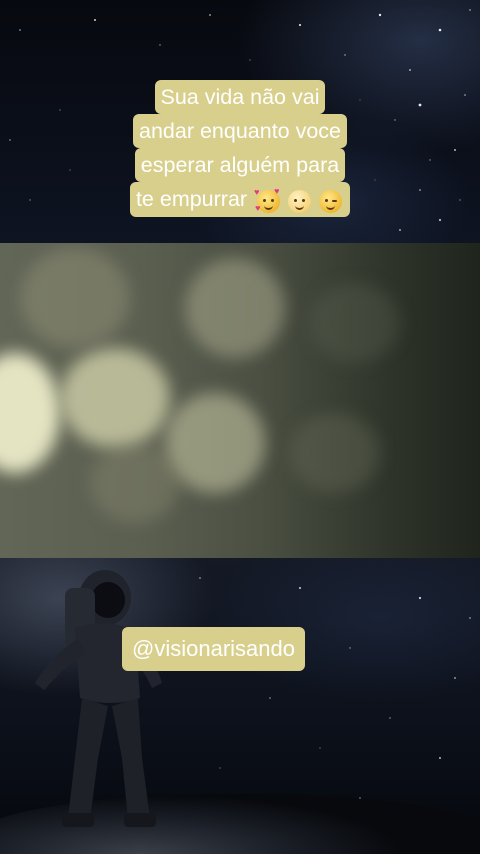 Image resolution: width=480 pixels, height=854 pixels. What do you see at coordinates (267, 200) in the screenshot?
I see `smiling-face-with-hearts-icon: ♥ ♥ ♥` at bounding box center [267, 200].